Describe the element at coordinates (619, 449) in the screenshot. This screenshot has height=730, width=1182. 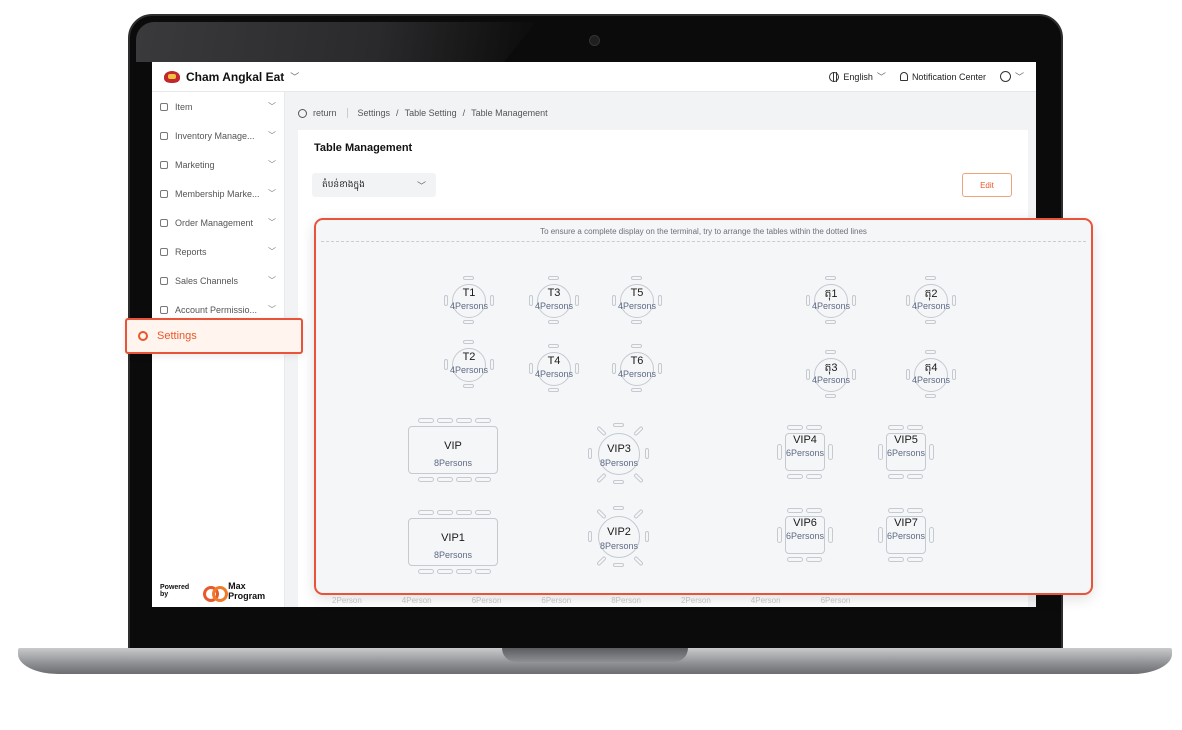
I see `table-name: VIP3` at that location.